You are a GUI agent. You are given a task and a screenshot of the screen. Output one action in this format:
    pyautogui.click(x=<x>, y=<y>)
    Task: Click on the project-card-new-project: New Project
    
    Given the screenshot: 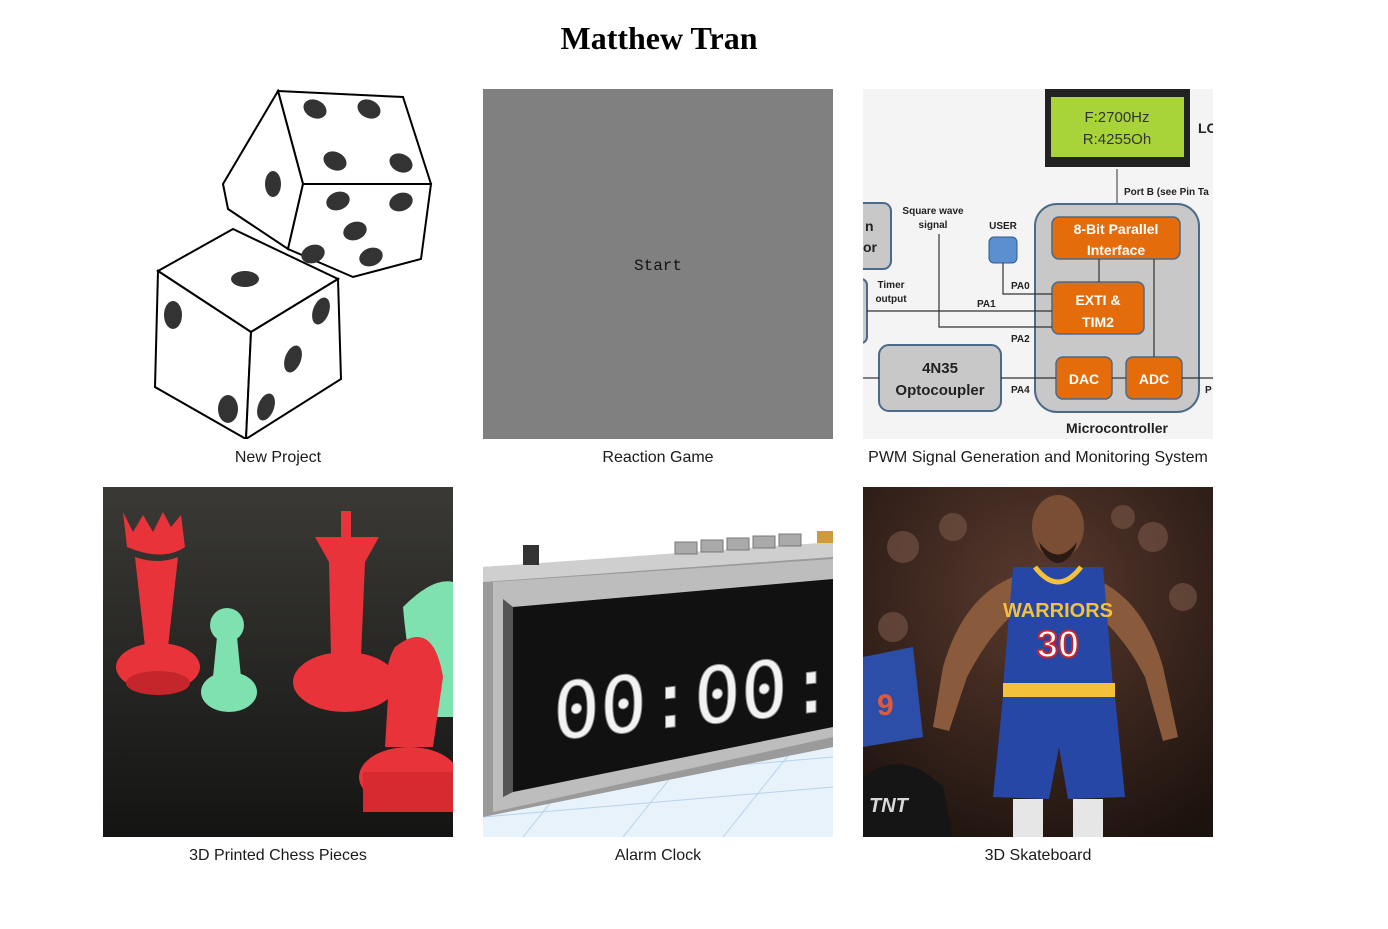 What is the action you would take?
    pyautogui.click(x=278, y=278)
    